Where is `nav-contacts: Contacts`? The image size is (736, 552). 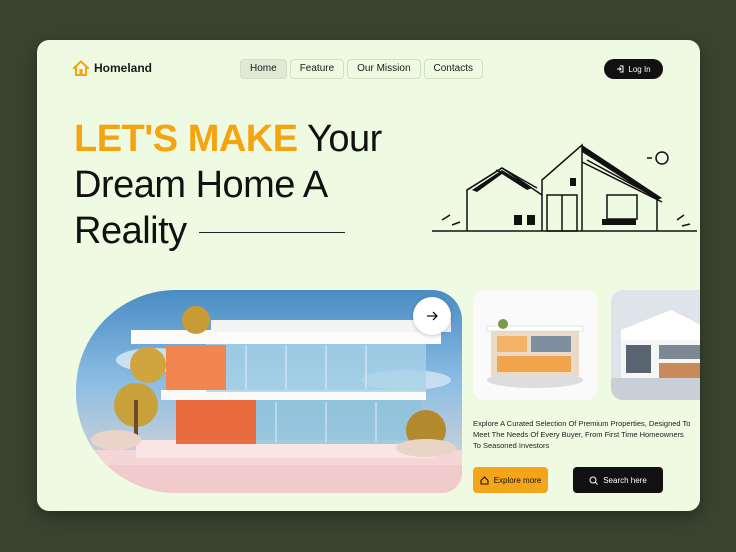
nav-contacts: Contacts is located at coordinates (453, 69).